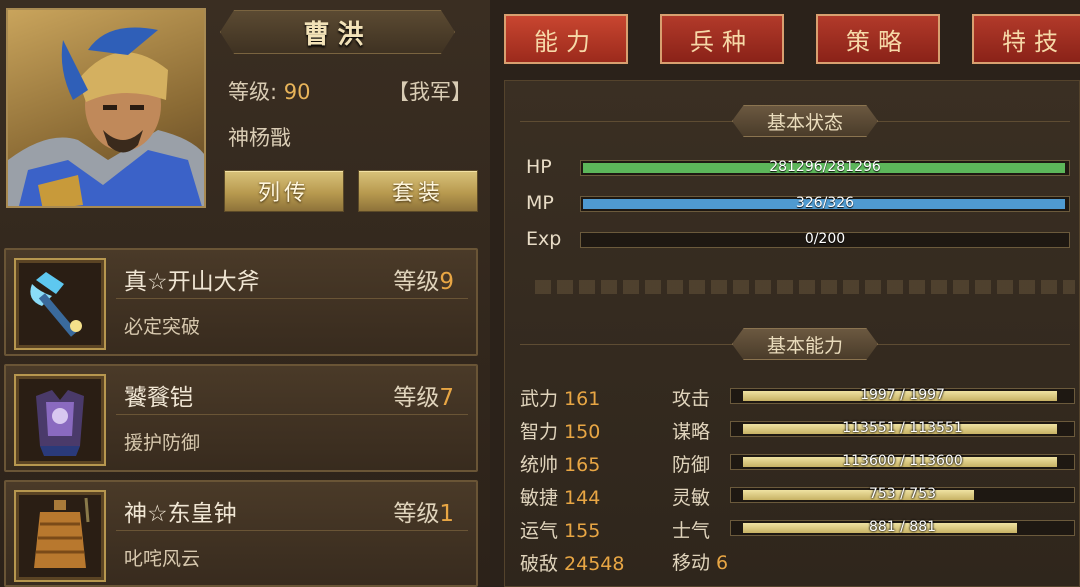 This screenshot has width=1080, height=587. I want to click on tab-strategy: 策略, so click(878, 39).